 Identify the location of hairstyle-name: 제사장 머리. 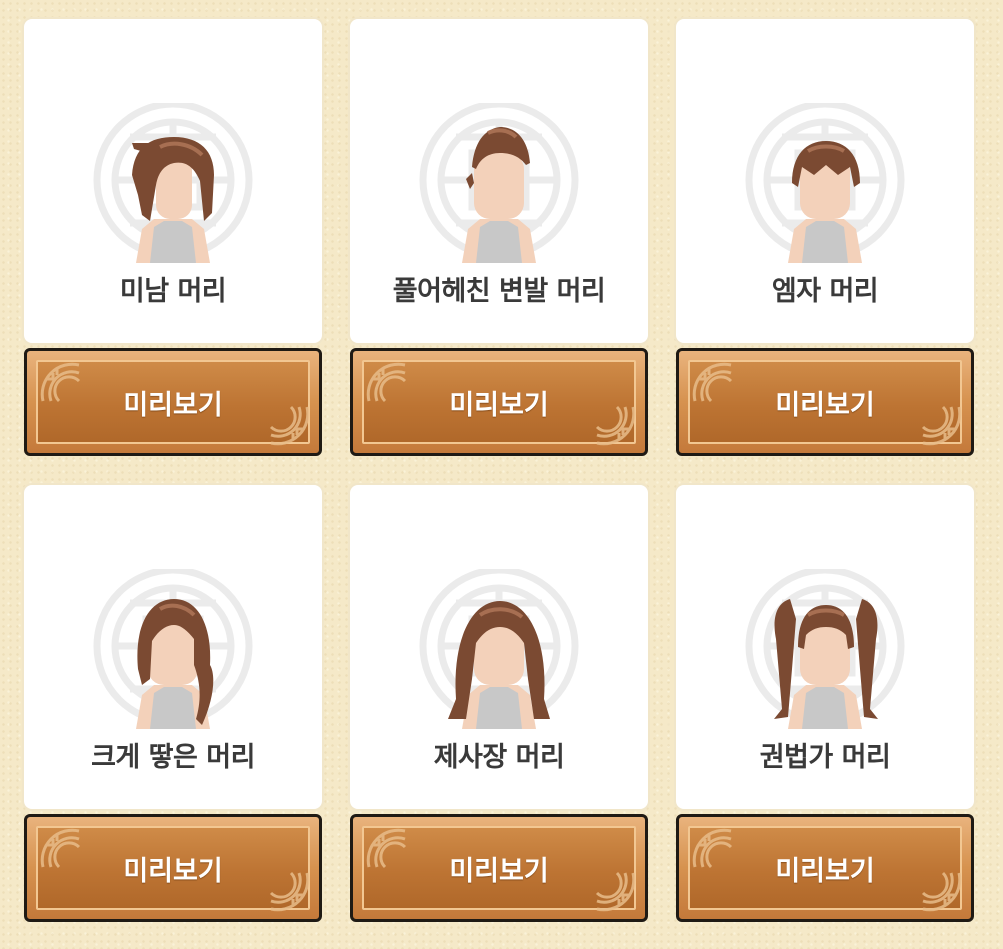
(499, 757).